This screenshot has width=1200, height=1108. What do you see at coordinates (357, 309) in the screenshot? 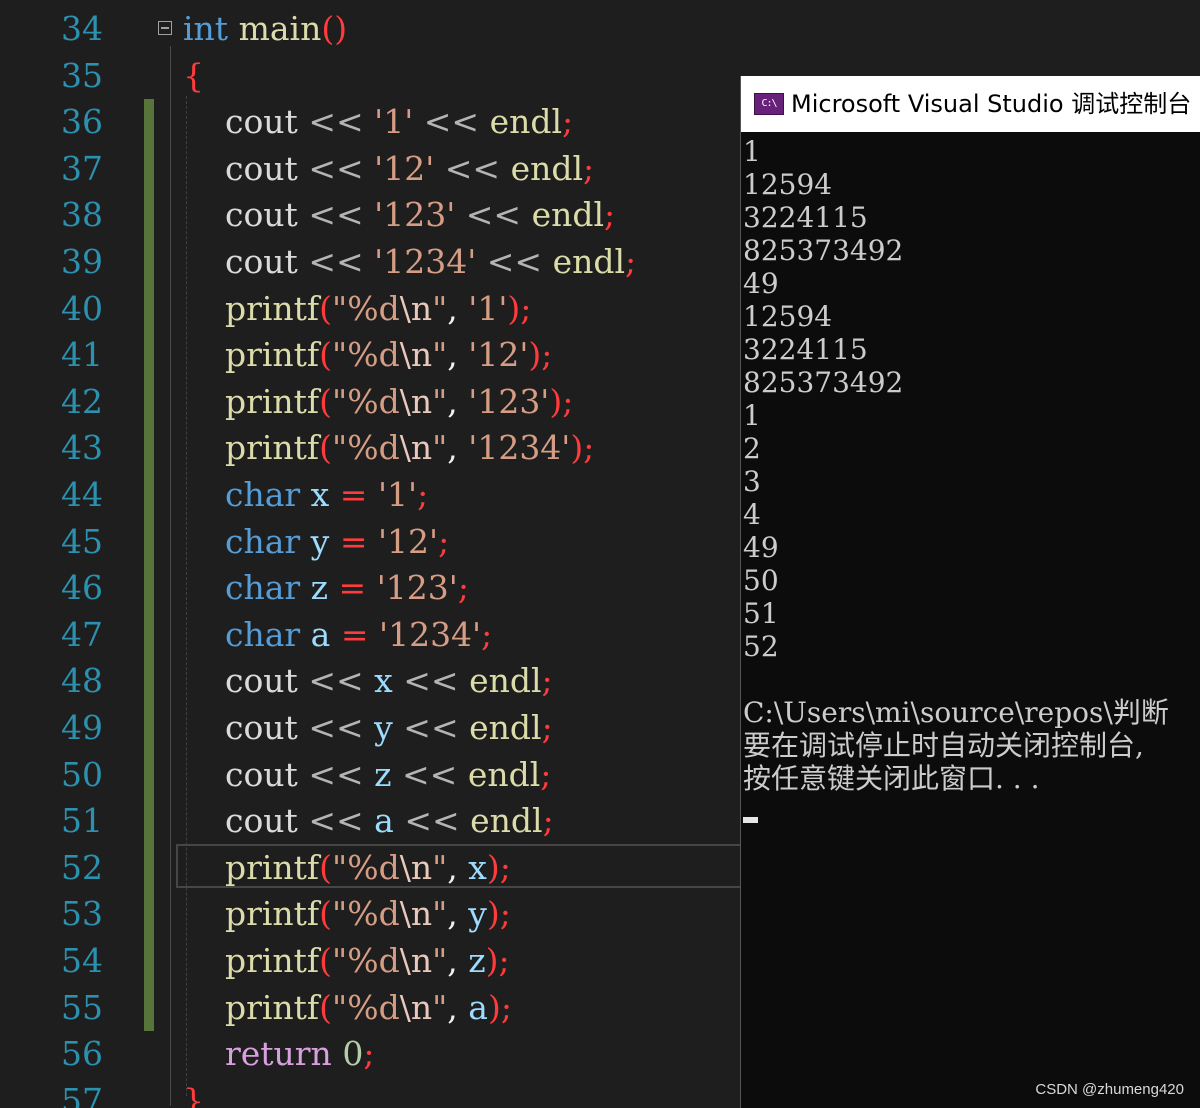
I see `code-text: printf("%d\n", '1');` at bounding box center [357, 309].